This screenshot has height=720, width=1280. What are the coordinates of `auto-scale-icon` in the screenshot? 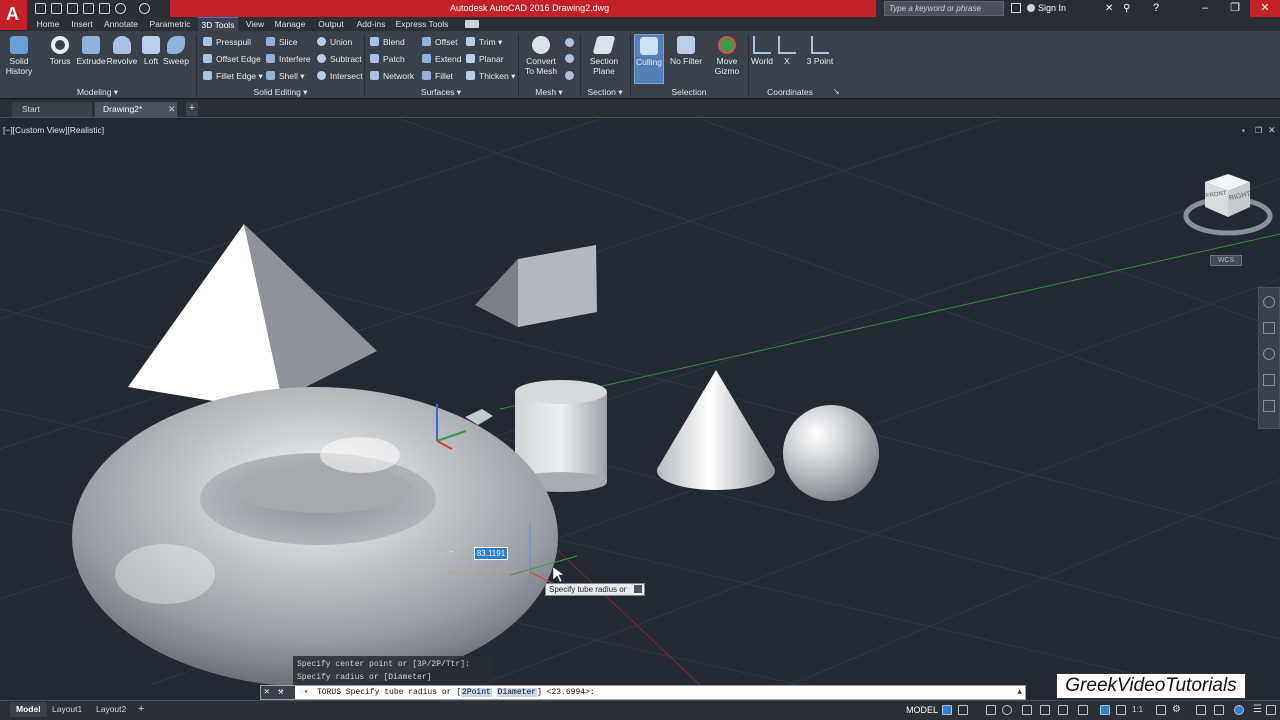 It's located at (1121, 710).